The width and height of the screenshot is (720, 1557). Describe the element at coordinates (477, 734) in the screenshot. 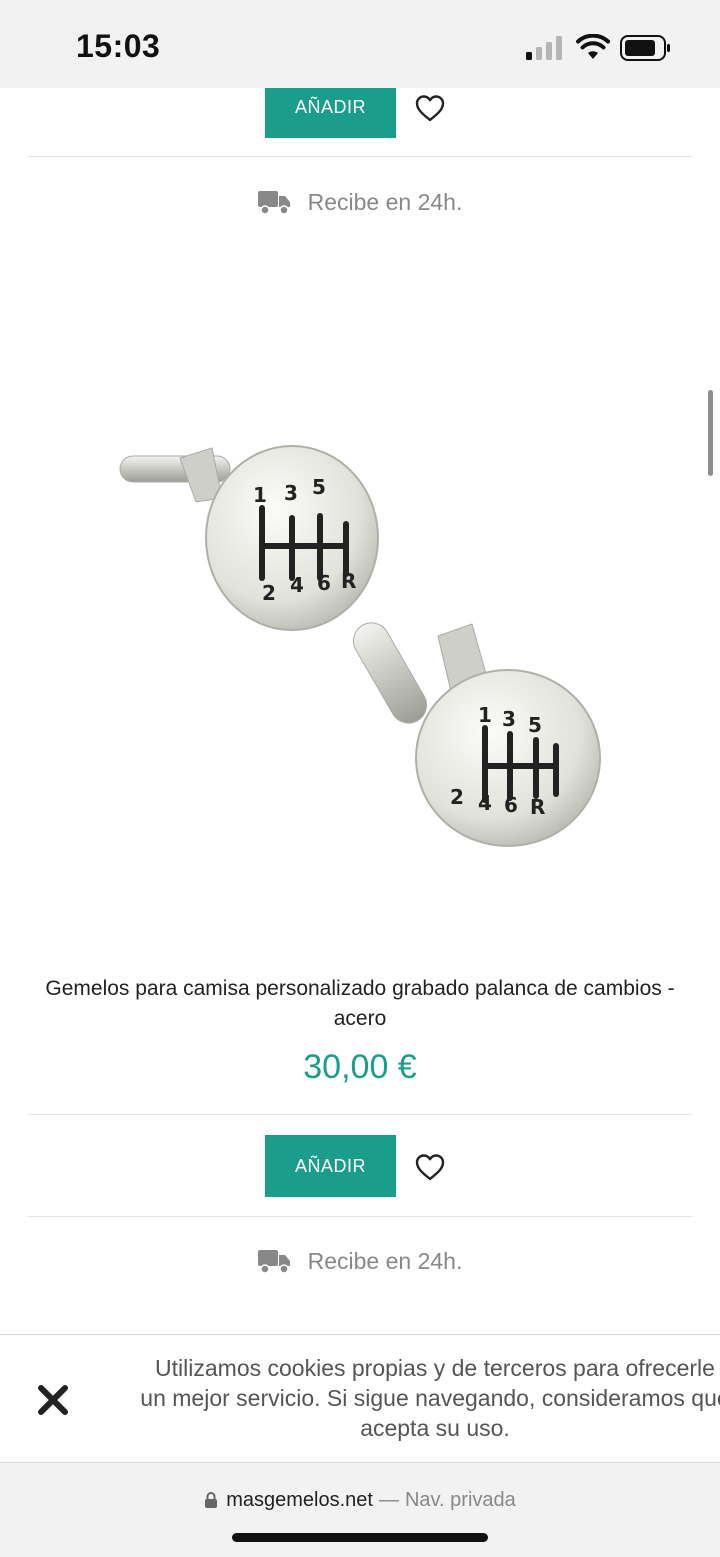

I see `cufflink-2: 1 3 5 2 4 6 R` at that location.